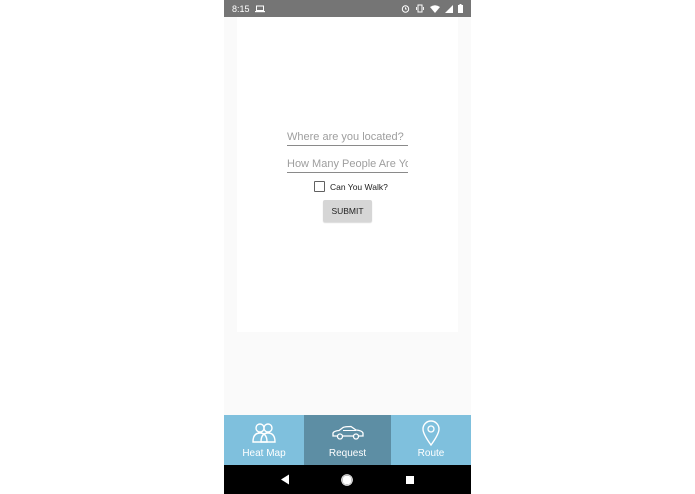  I want to click on signal-icon, so click(449, 8).